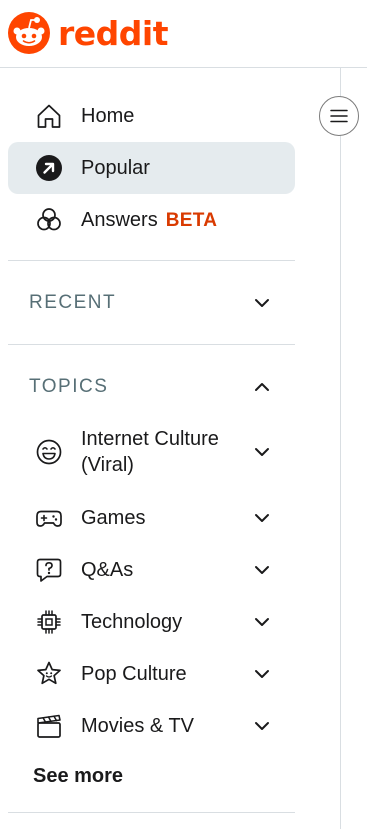 This screenshot has width=367, height=829. I want to click on topic-pop-culture: Pop Culture, so click(151, 674).